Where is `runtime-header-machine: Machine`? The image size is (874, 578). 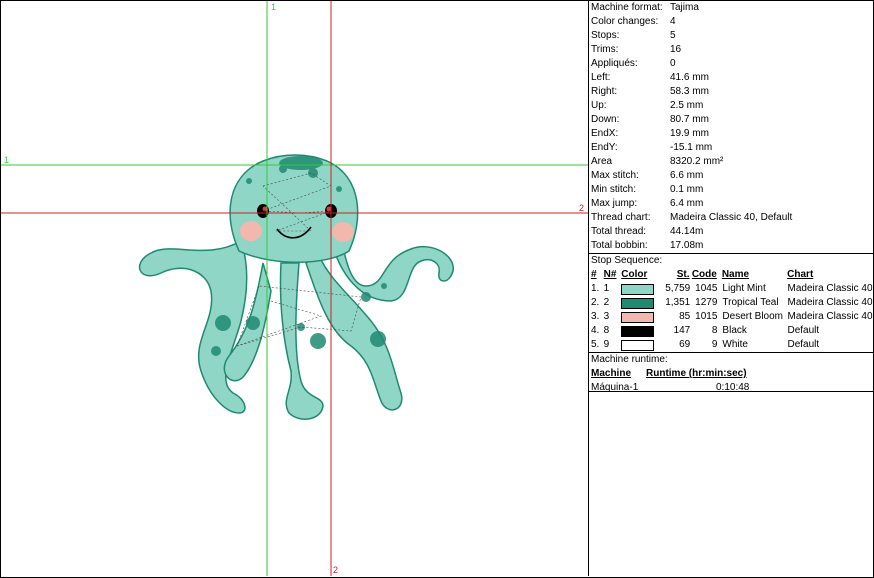 runtime-header-machine: Machine is located at coordinates (611, 373).